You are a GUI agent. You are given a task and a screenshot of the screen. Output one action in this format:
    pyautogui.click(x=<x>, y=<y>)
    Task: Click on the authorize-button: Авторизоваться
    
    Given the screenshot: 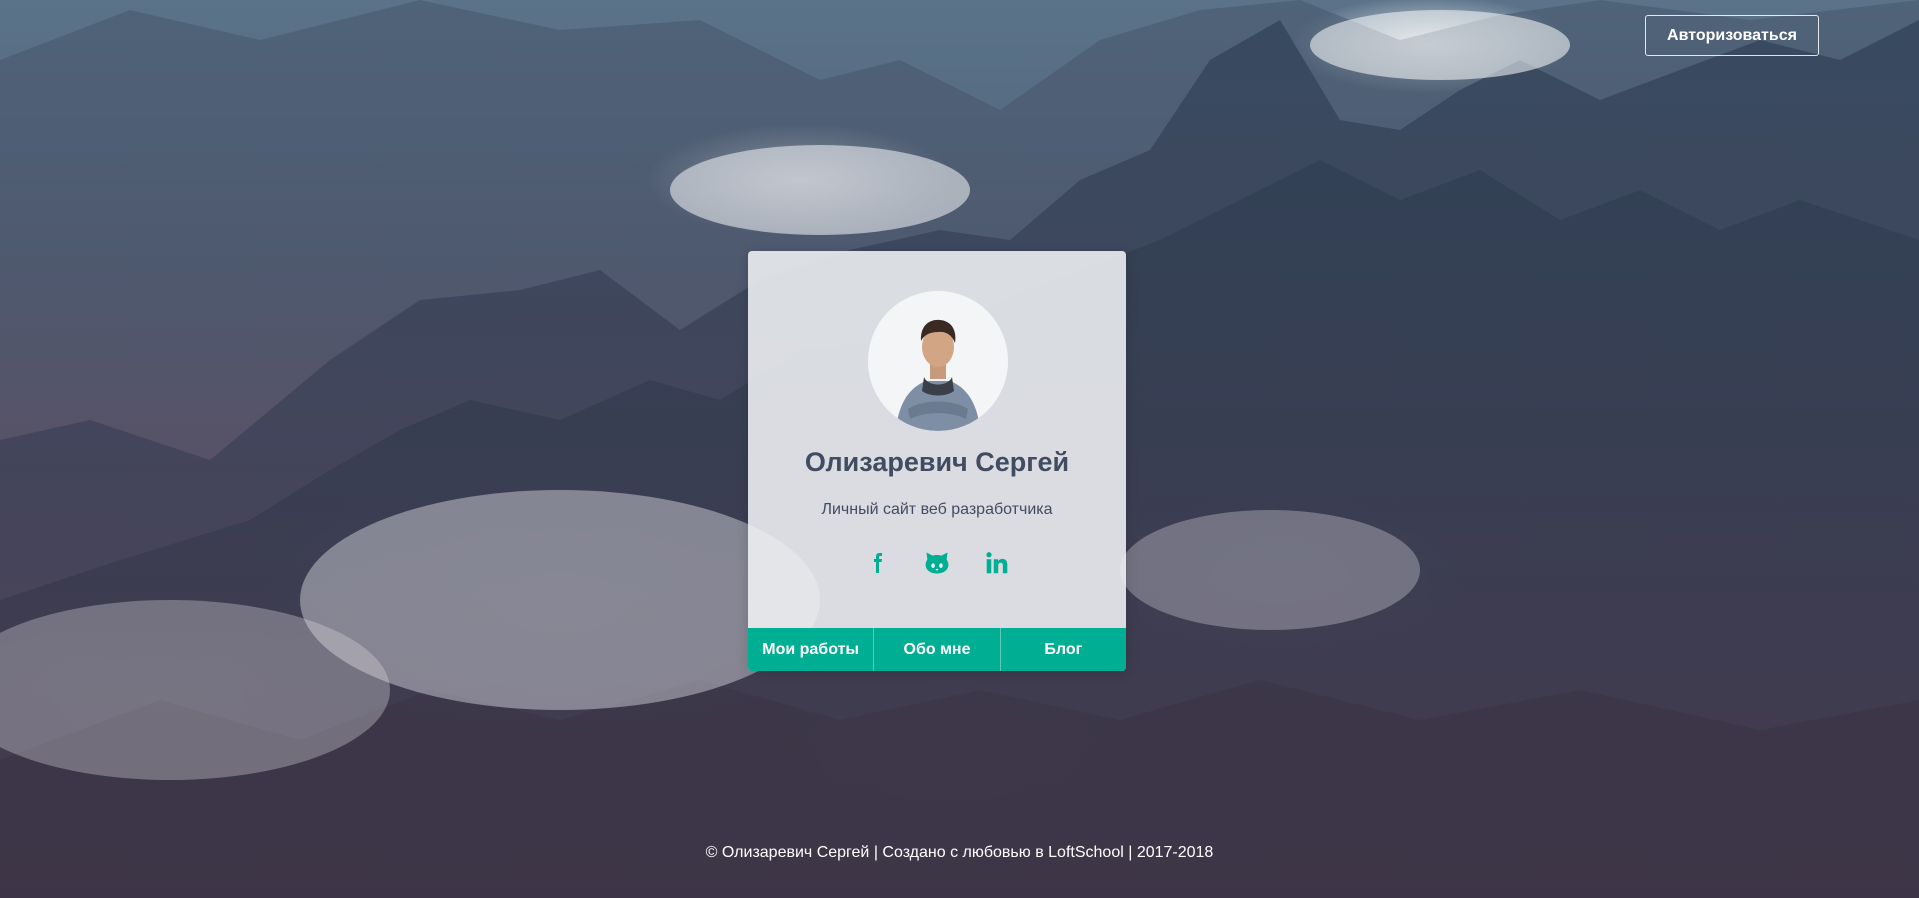 What is the action you would take?
    pyautogui.click(x=1732, y=35)
    